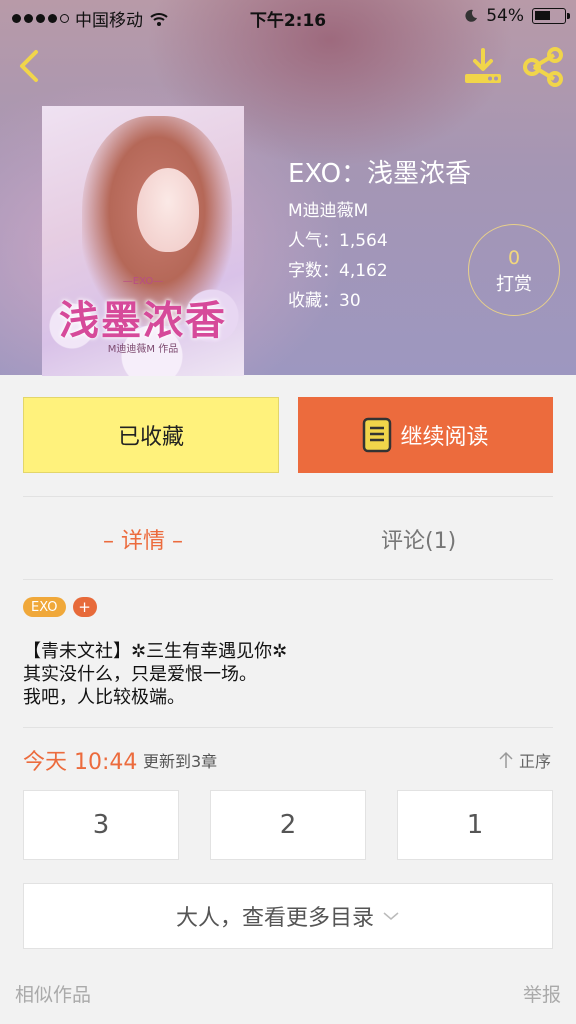 The image size is (576, 1024). Describe the element at coordinates (30, 66) in the screenshot. I see `back-chevron-icon` at that location.